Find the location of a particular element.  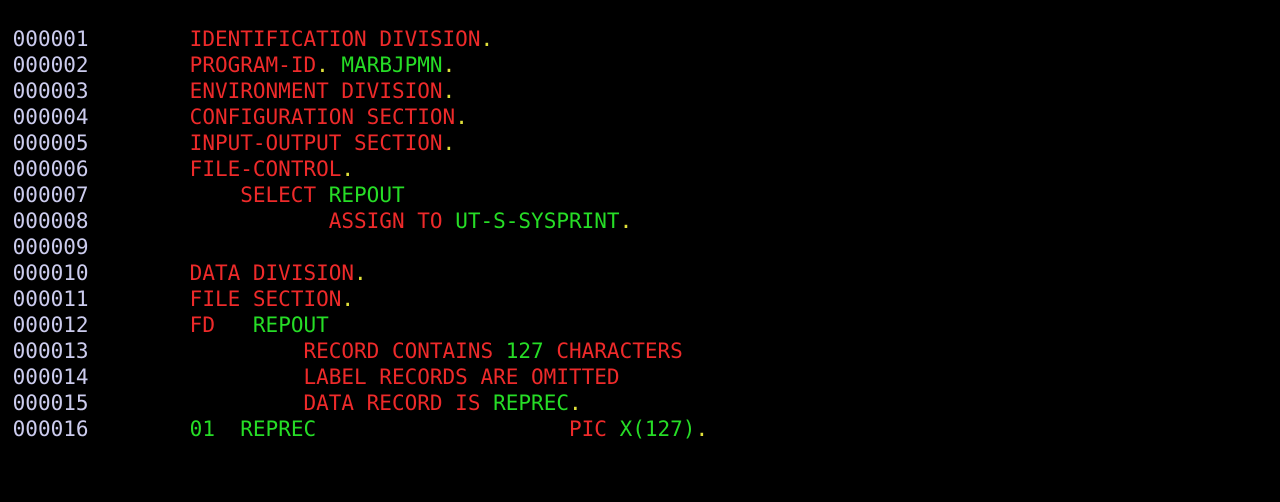

line-number: 000015 is located at coordinates (50, 403).